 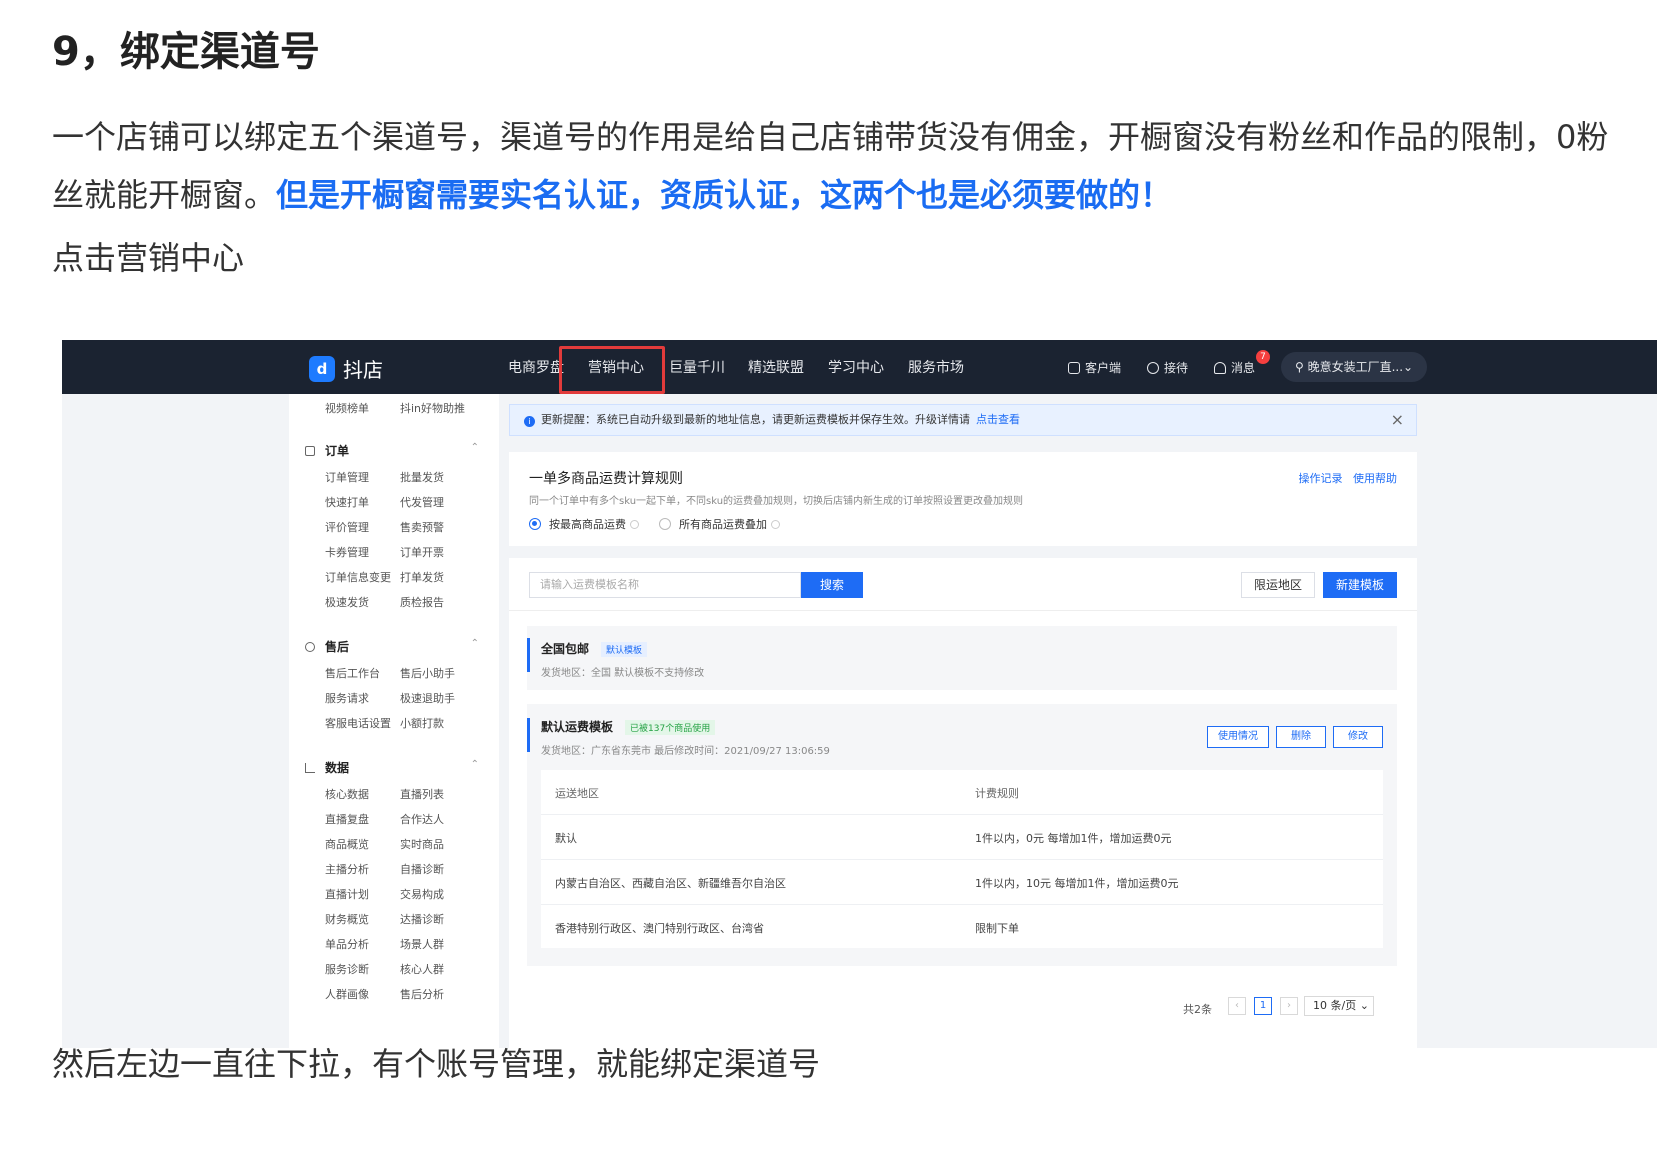 I want to click on sidebar-item: 客服电话设置, so click(x=358, y=723).